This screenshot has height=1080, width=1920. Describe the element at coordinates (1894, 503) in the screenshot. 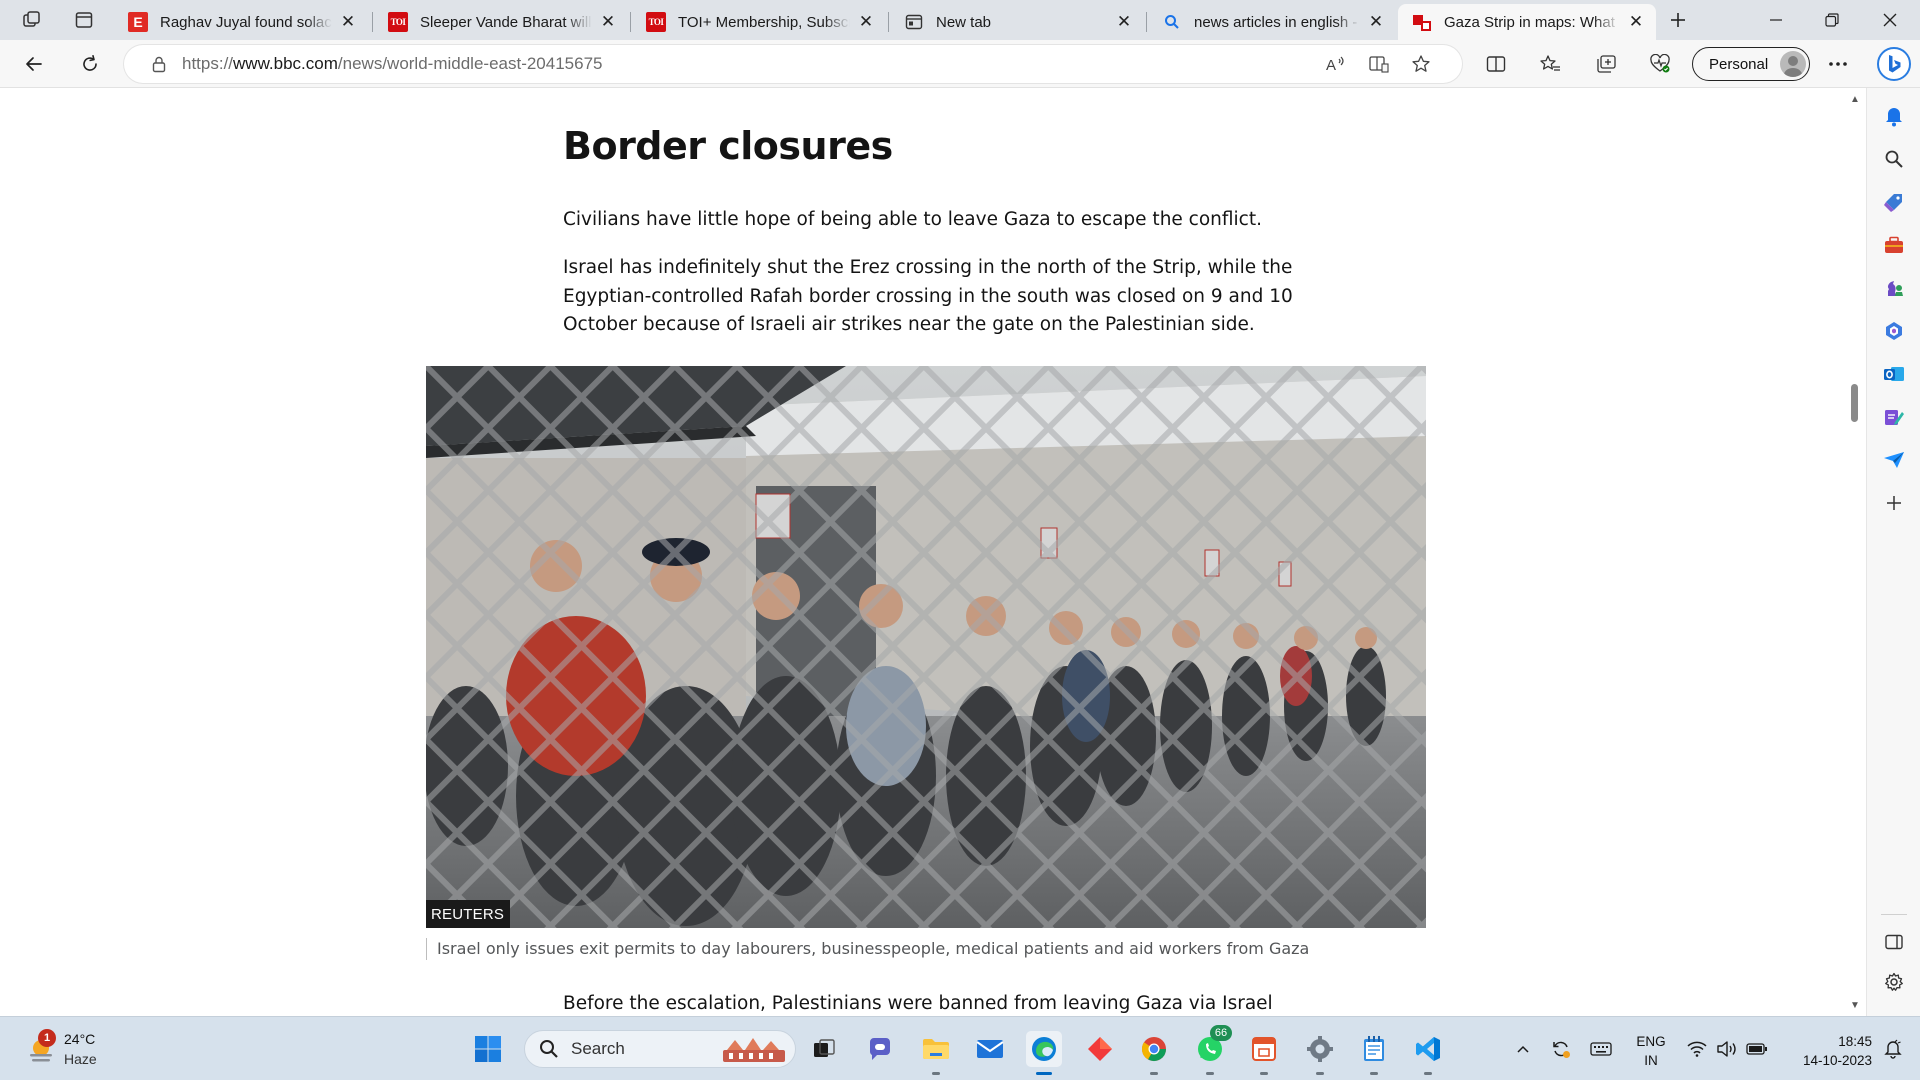

I see `add-sidebar-app-plus-icon` at that location.